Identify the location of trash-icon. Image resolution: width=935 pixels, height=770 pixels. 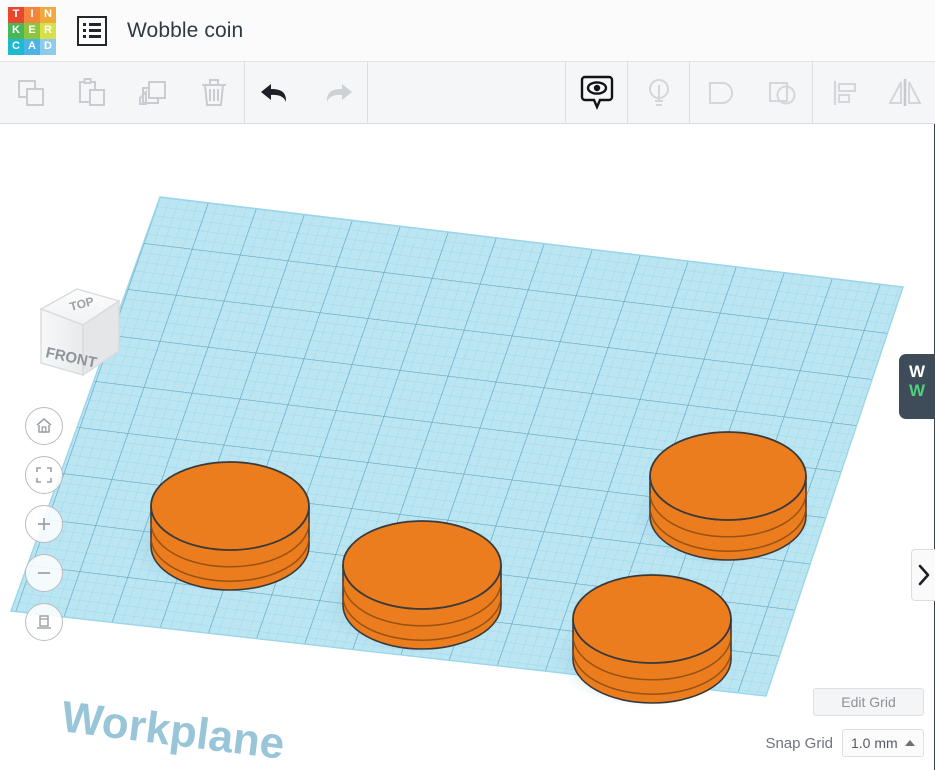
(213, 92).